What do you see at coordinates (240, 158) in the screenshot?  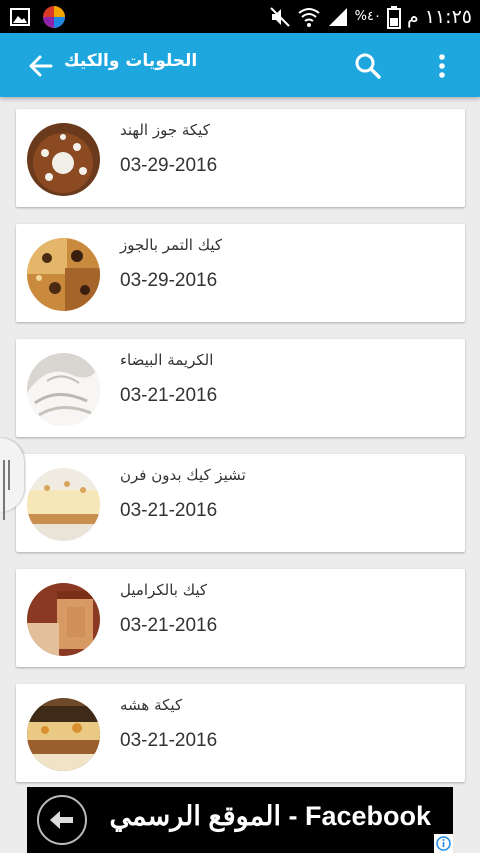 I see `list-item: كيكة جوز الهند 03-29-2016` at bounding box center [240, 158].